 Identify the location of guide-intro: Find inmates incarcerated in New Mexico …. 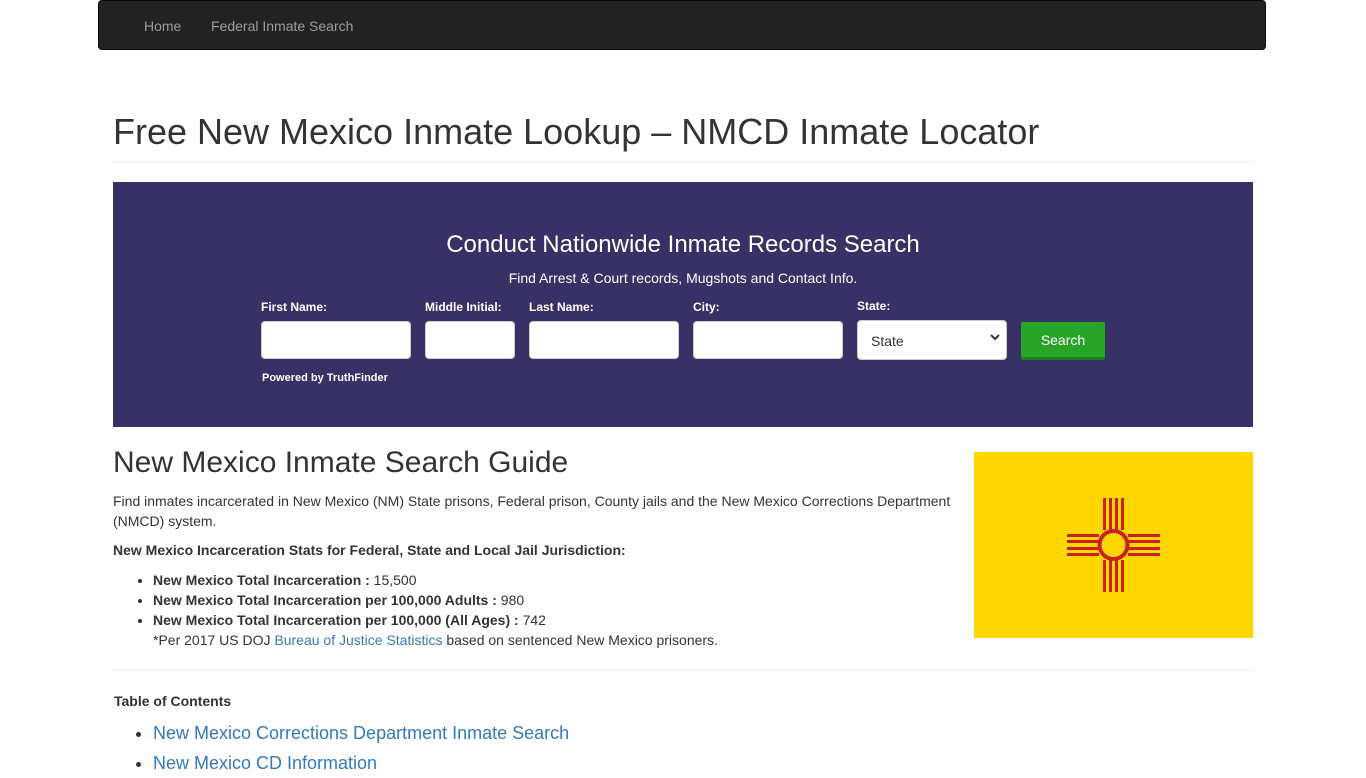
(532, 511).